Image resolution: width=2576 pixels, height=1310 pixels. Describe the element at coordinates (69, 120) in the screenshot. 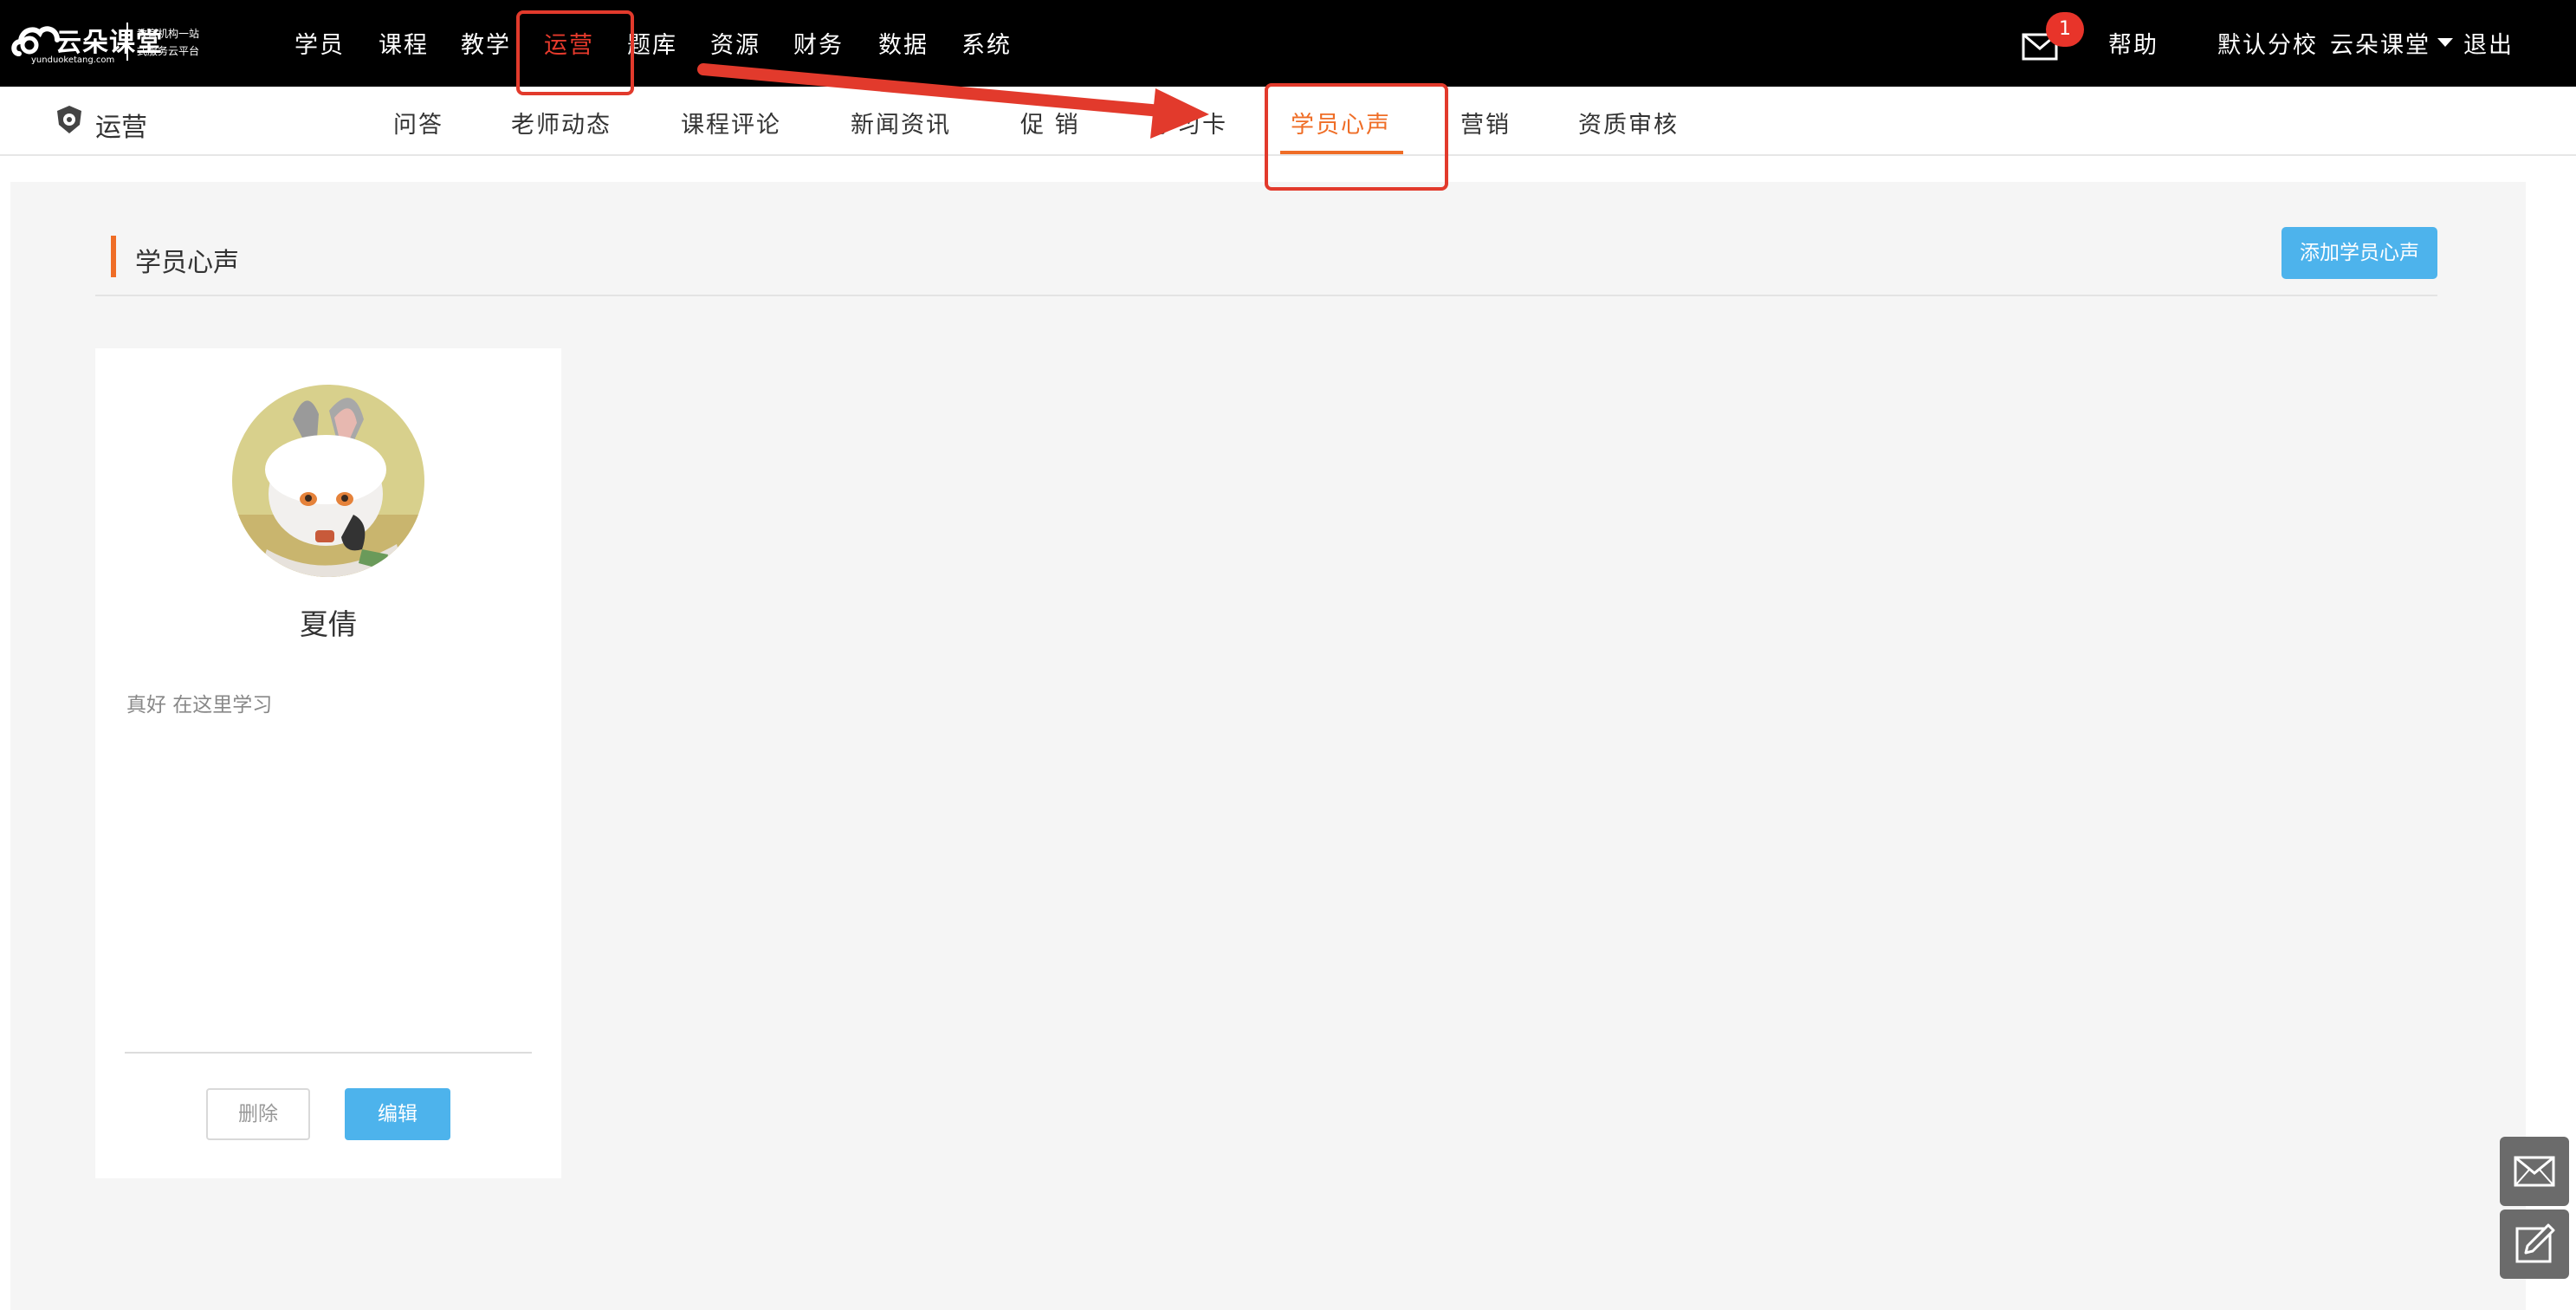

I see `shield-icon` at that location.